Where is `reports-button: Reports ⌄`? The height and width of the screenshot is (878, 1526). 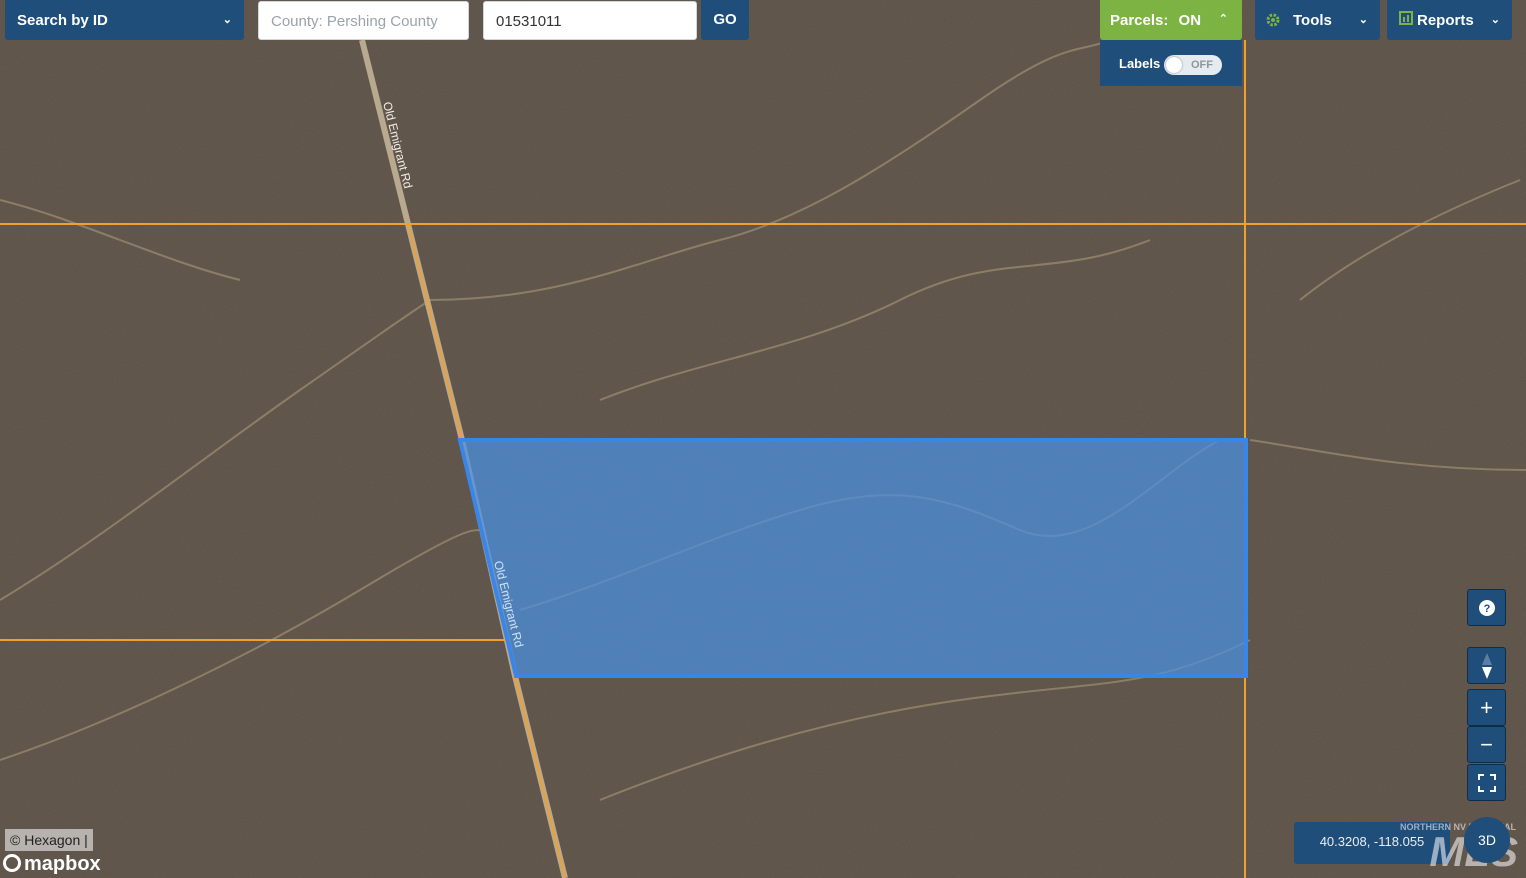
reports-button: Reports ⌄ is located at coordinates (1449, 20).